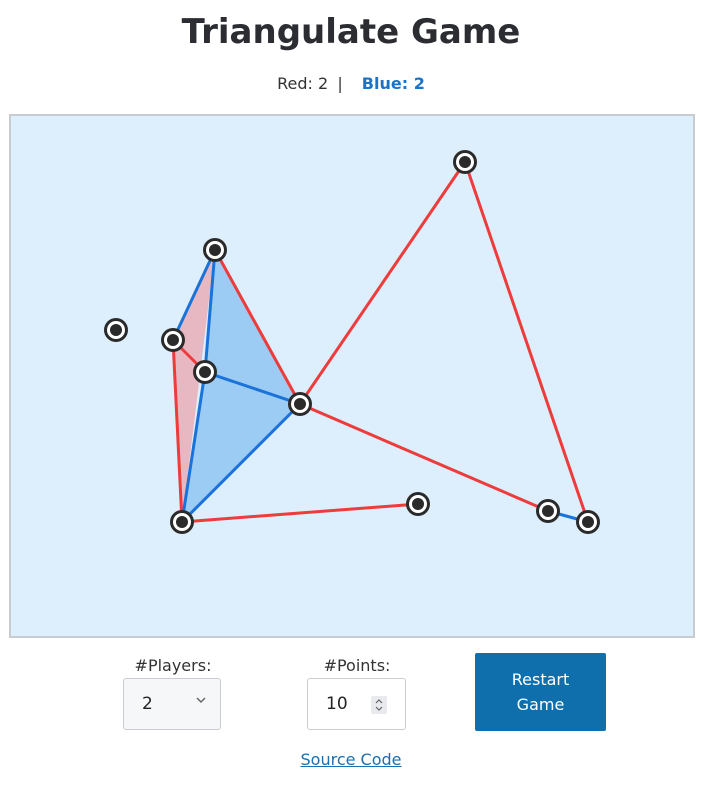 The width and height of the screenshot is (702, 805). I want to click on points-label: #Points:, so click(357, 665).